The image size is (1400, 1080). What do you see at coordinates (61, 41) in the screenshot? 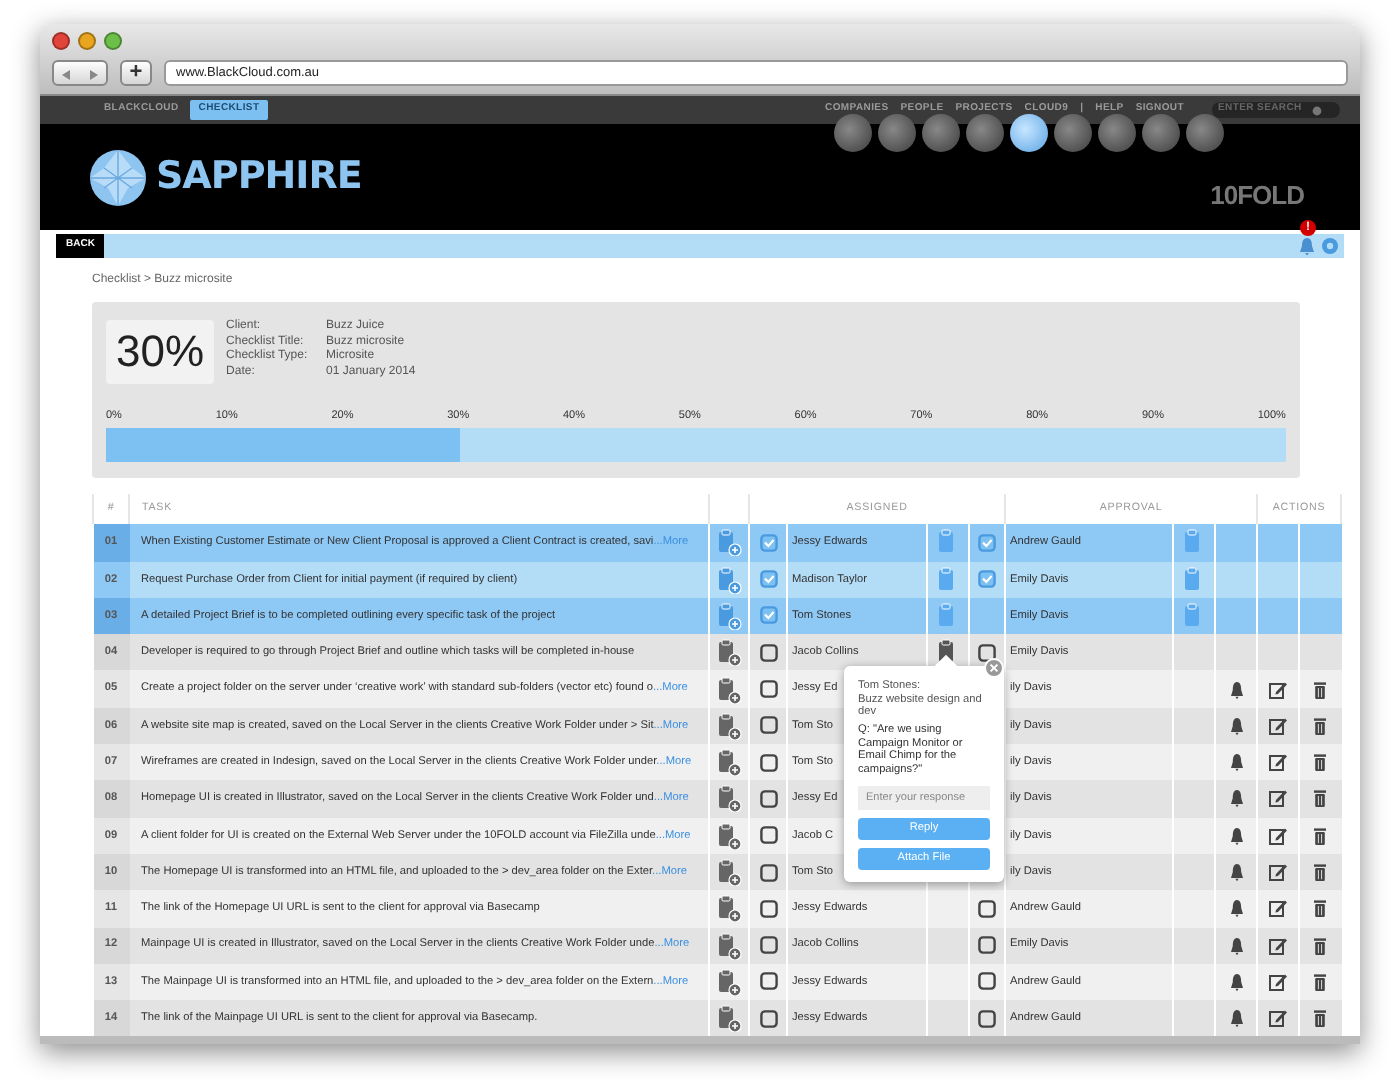
I see `close-window-button` at bounding box center [61, 41].